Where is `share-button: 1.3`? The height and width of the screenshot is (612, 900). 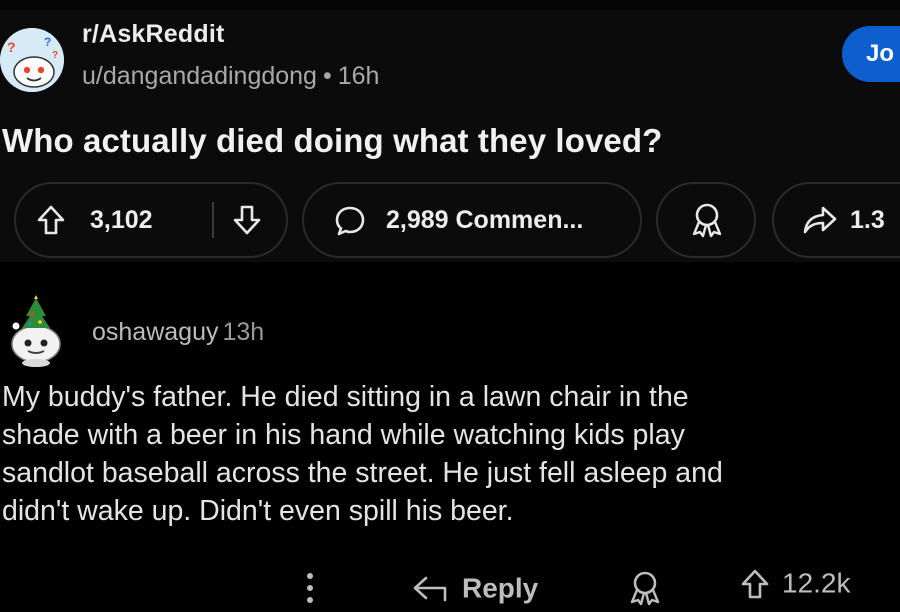 share-button: 1.3 is located at coordinates (836, 220).